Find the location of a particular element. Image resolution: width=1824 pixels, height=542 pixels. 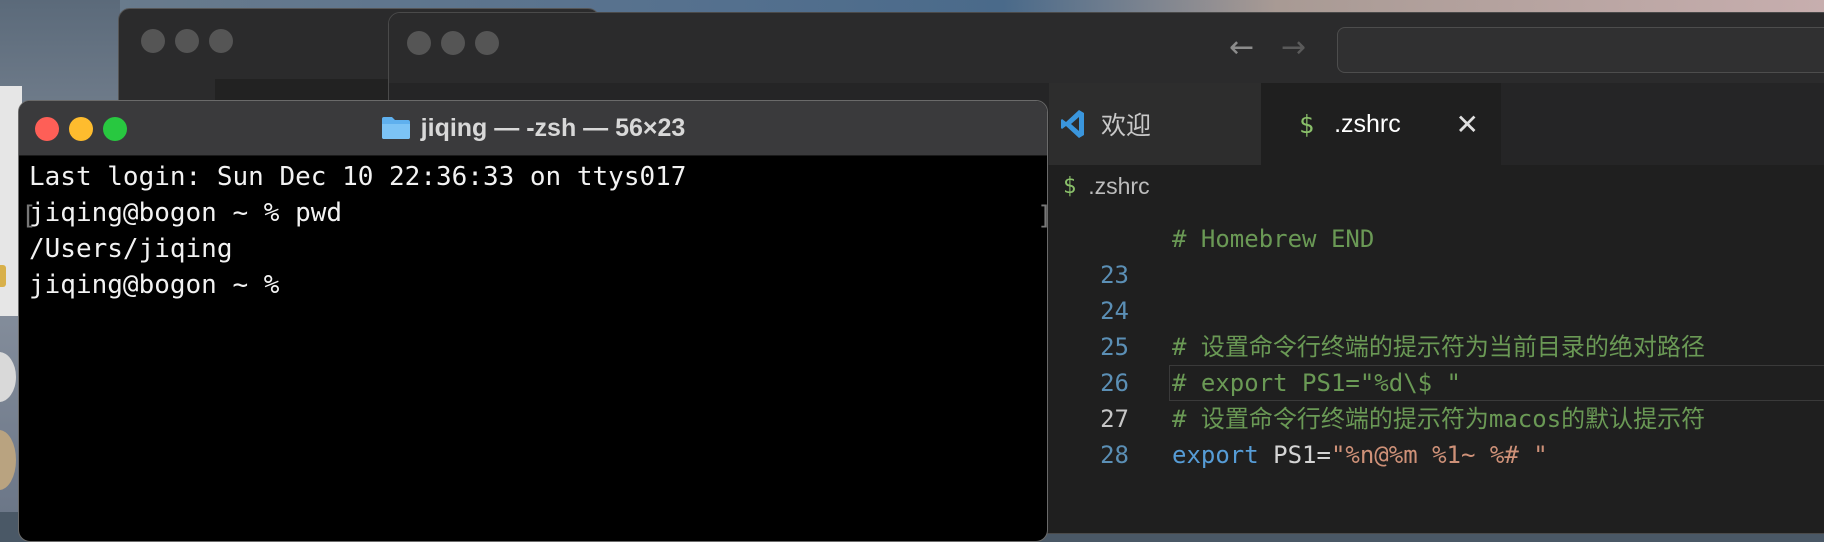

zoom-button-inactive is located at coordinates (487, 43).